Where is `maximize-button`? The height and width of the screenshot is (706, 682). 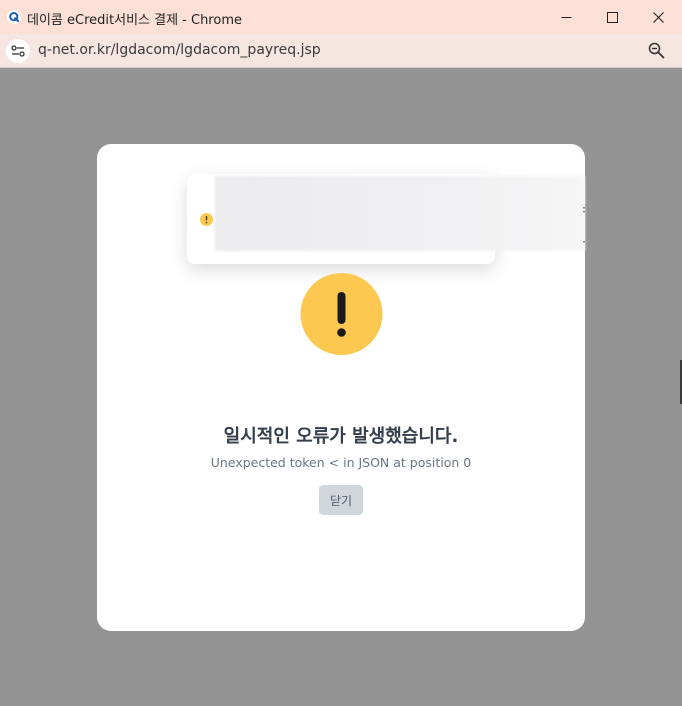
maximize-button is located at coordinates (612, 17).